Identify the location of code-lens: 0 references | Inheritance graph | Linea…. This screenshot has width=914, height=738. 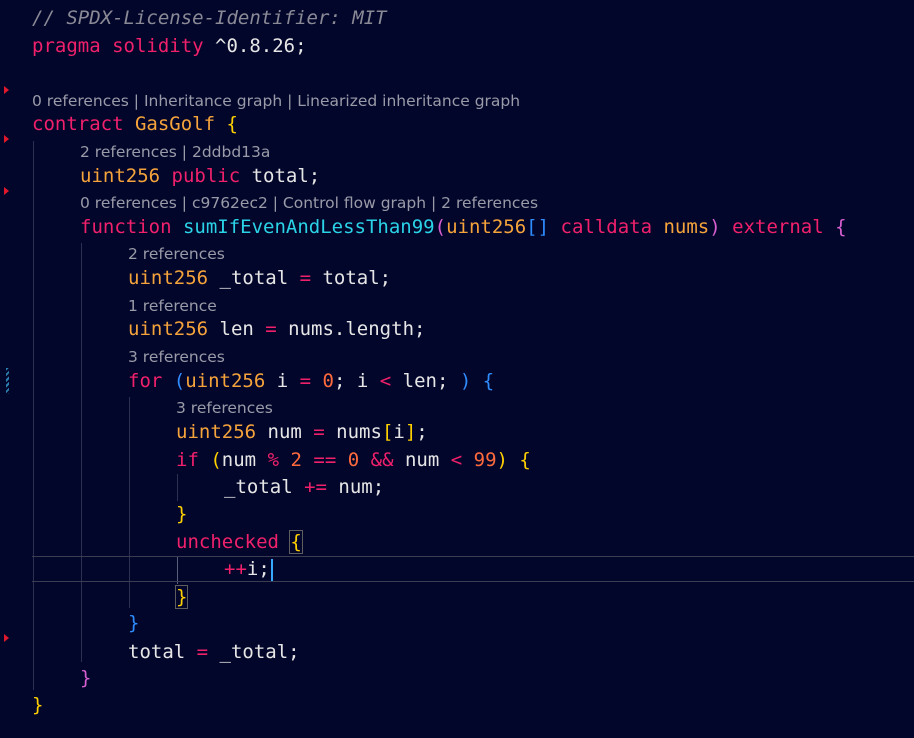
(457, 101).